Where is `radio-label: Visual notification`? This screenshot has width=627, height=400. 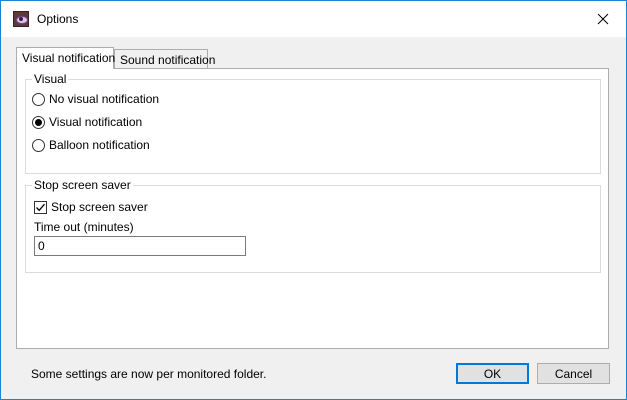
radio-label: Visual notification is located at coordinates (96, 122).